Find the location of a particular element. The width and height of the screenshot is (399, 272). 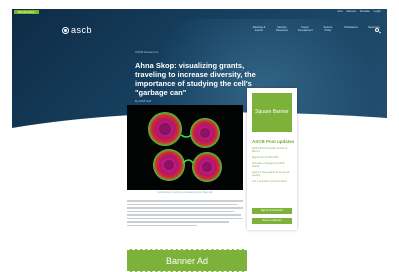

article-image is located at coordinates (185, 147).